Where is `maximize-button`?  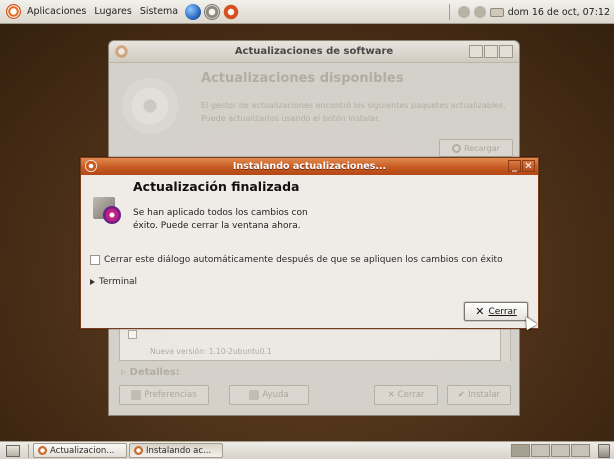 maximize-button is located at coordinates (491, 51).